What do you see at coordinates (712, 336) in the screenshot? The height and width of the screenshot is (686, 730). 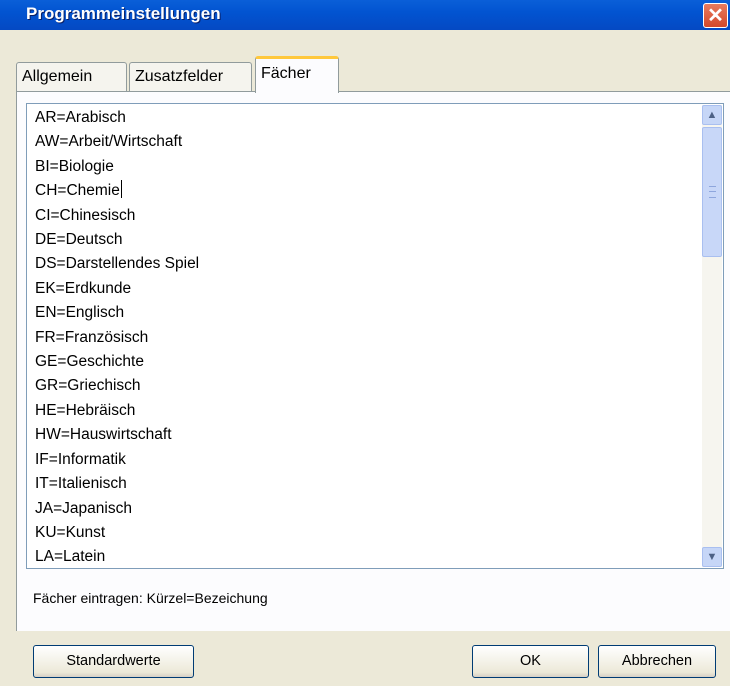 I see `vertical-scrollbar: ▲ ▼` at bounding box center [712, 336].